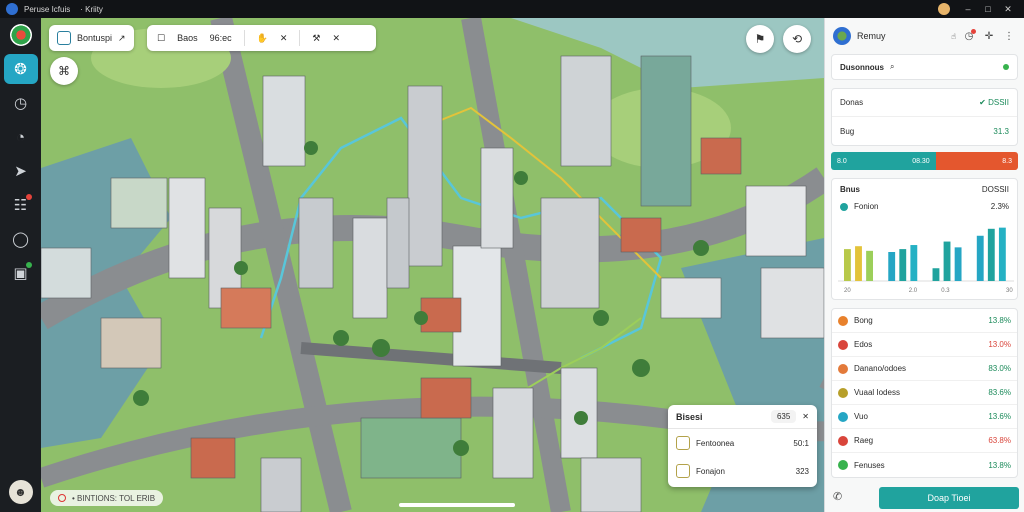  I want to click on growth-chart-card: Bnus DOSSII Fonion 2.3% 20 2.0 0.3 30, so click(924, 239).